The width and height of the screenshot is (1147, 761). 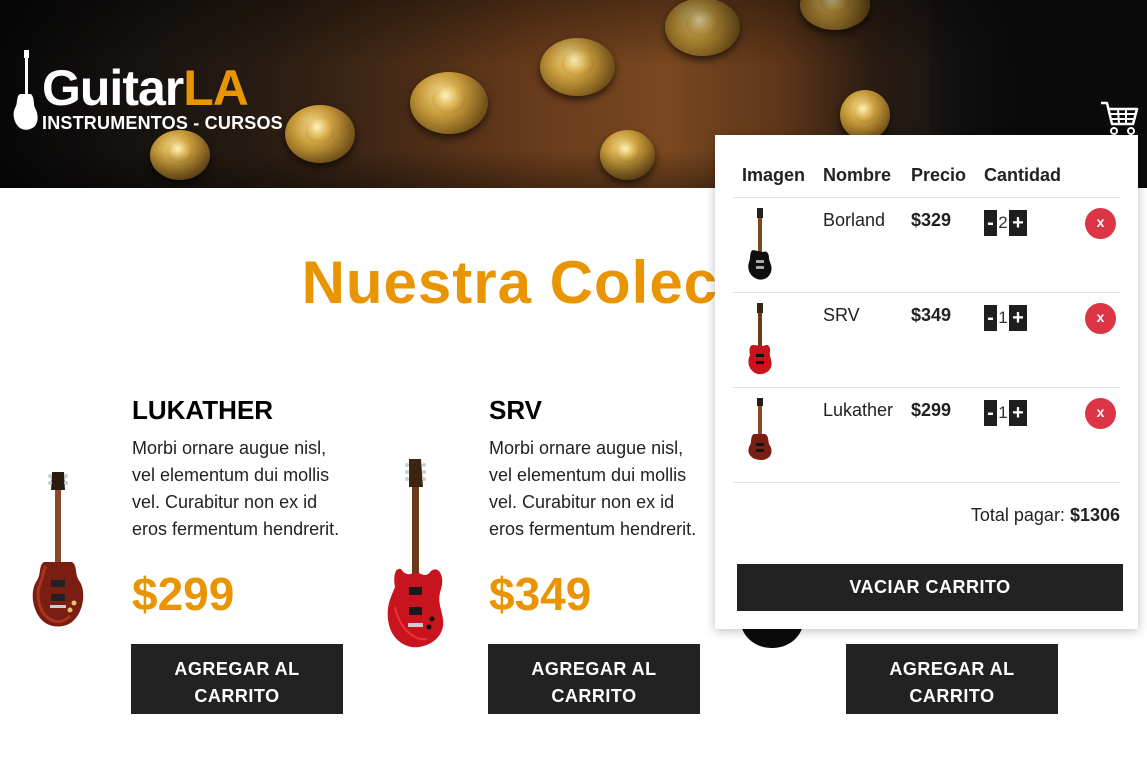 What do you see at coordinates (1120, 118) in the screenshot?
I see `shopping-cart-icon` at bounding box center [1120, 118].